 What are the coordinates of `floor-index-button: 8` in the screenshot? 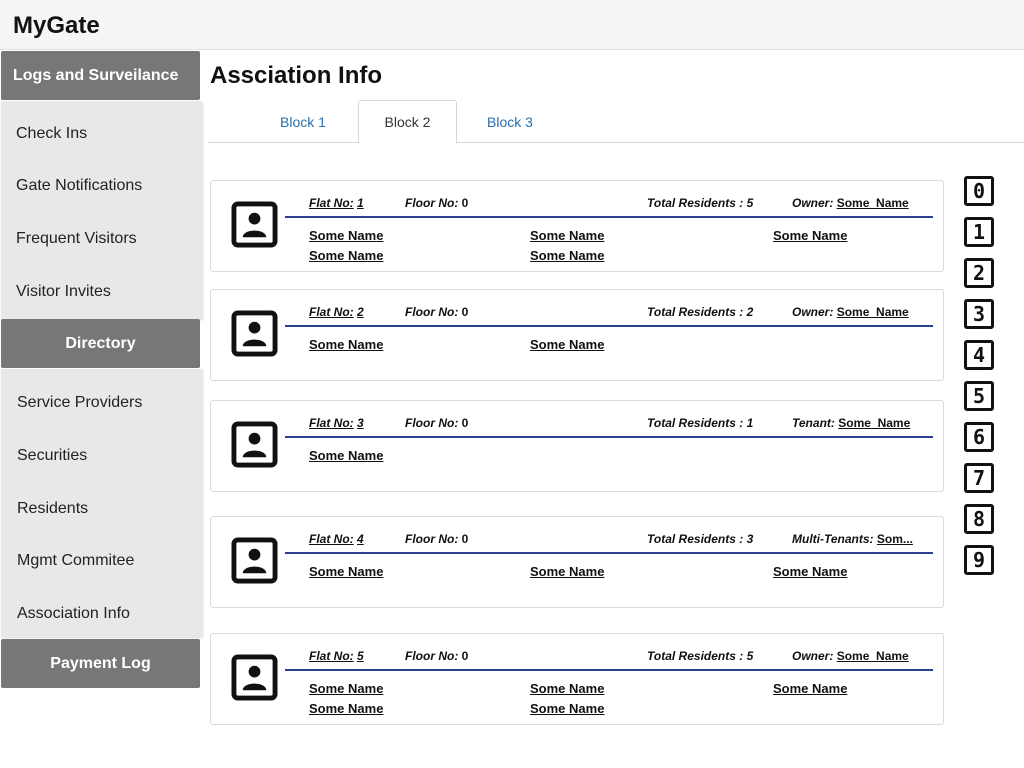 It's located at (979, 519).